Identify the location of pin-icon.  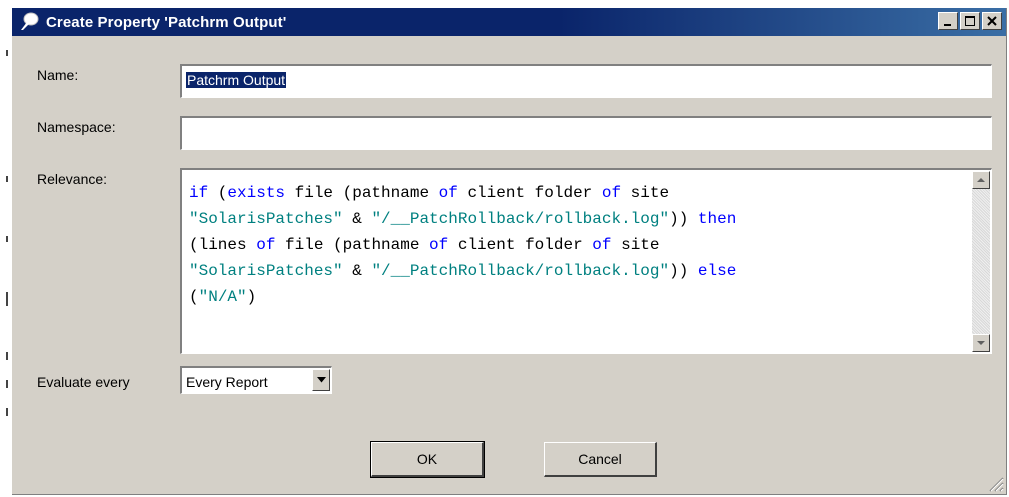
(30, 21).